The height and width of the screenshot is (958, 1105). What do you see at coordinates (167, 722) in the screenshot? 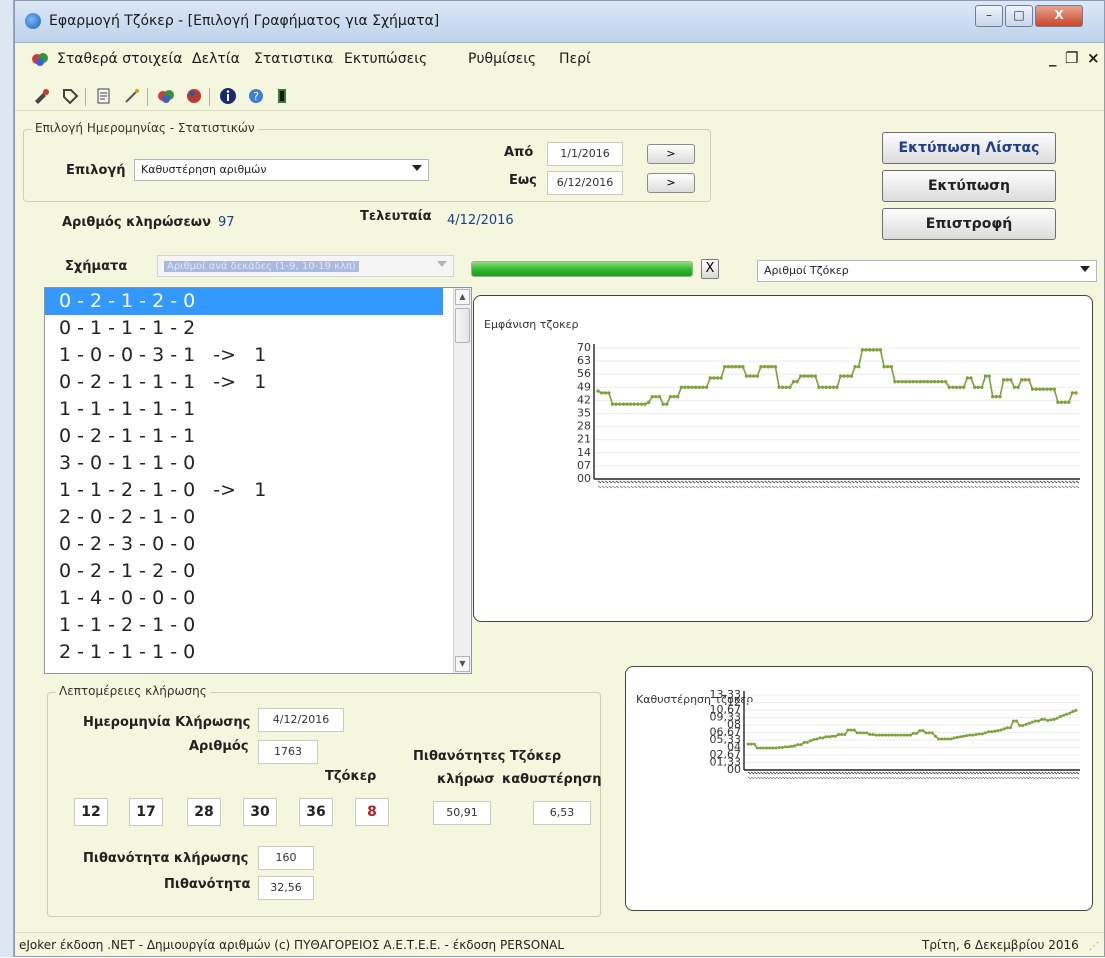
I see `draw-date-label: Ημερομηνία Κλήρωσης` at bounding box center [167, 722].